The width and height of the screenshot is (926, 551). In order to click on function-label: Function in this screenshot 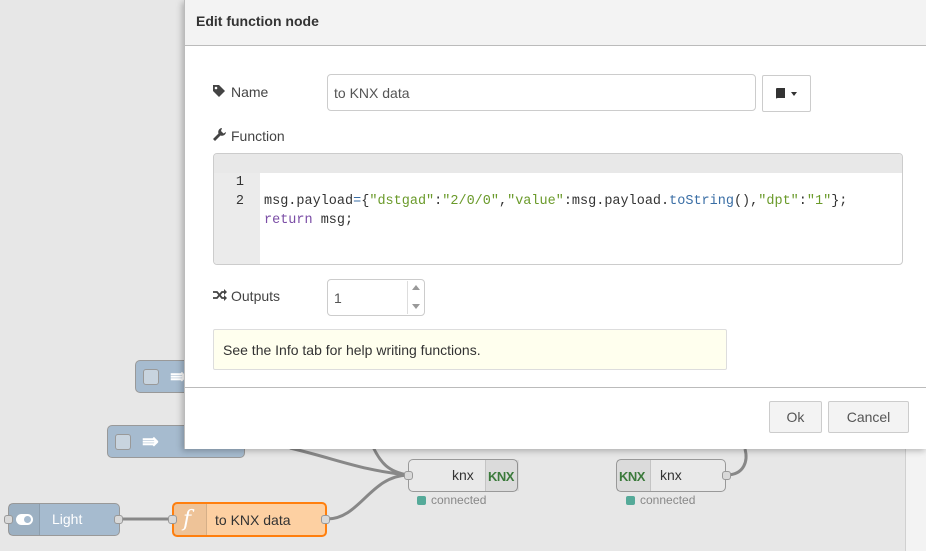, I will do `click(249, 136)`.